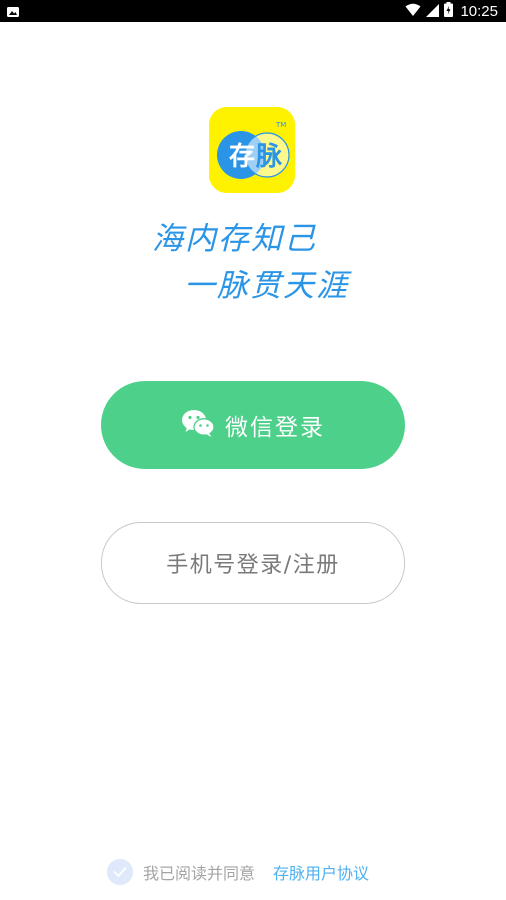 The image size is (506, 900). I want to click on check-icon, so click(120, 872).